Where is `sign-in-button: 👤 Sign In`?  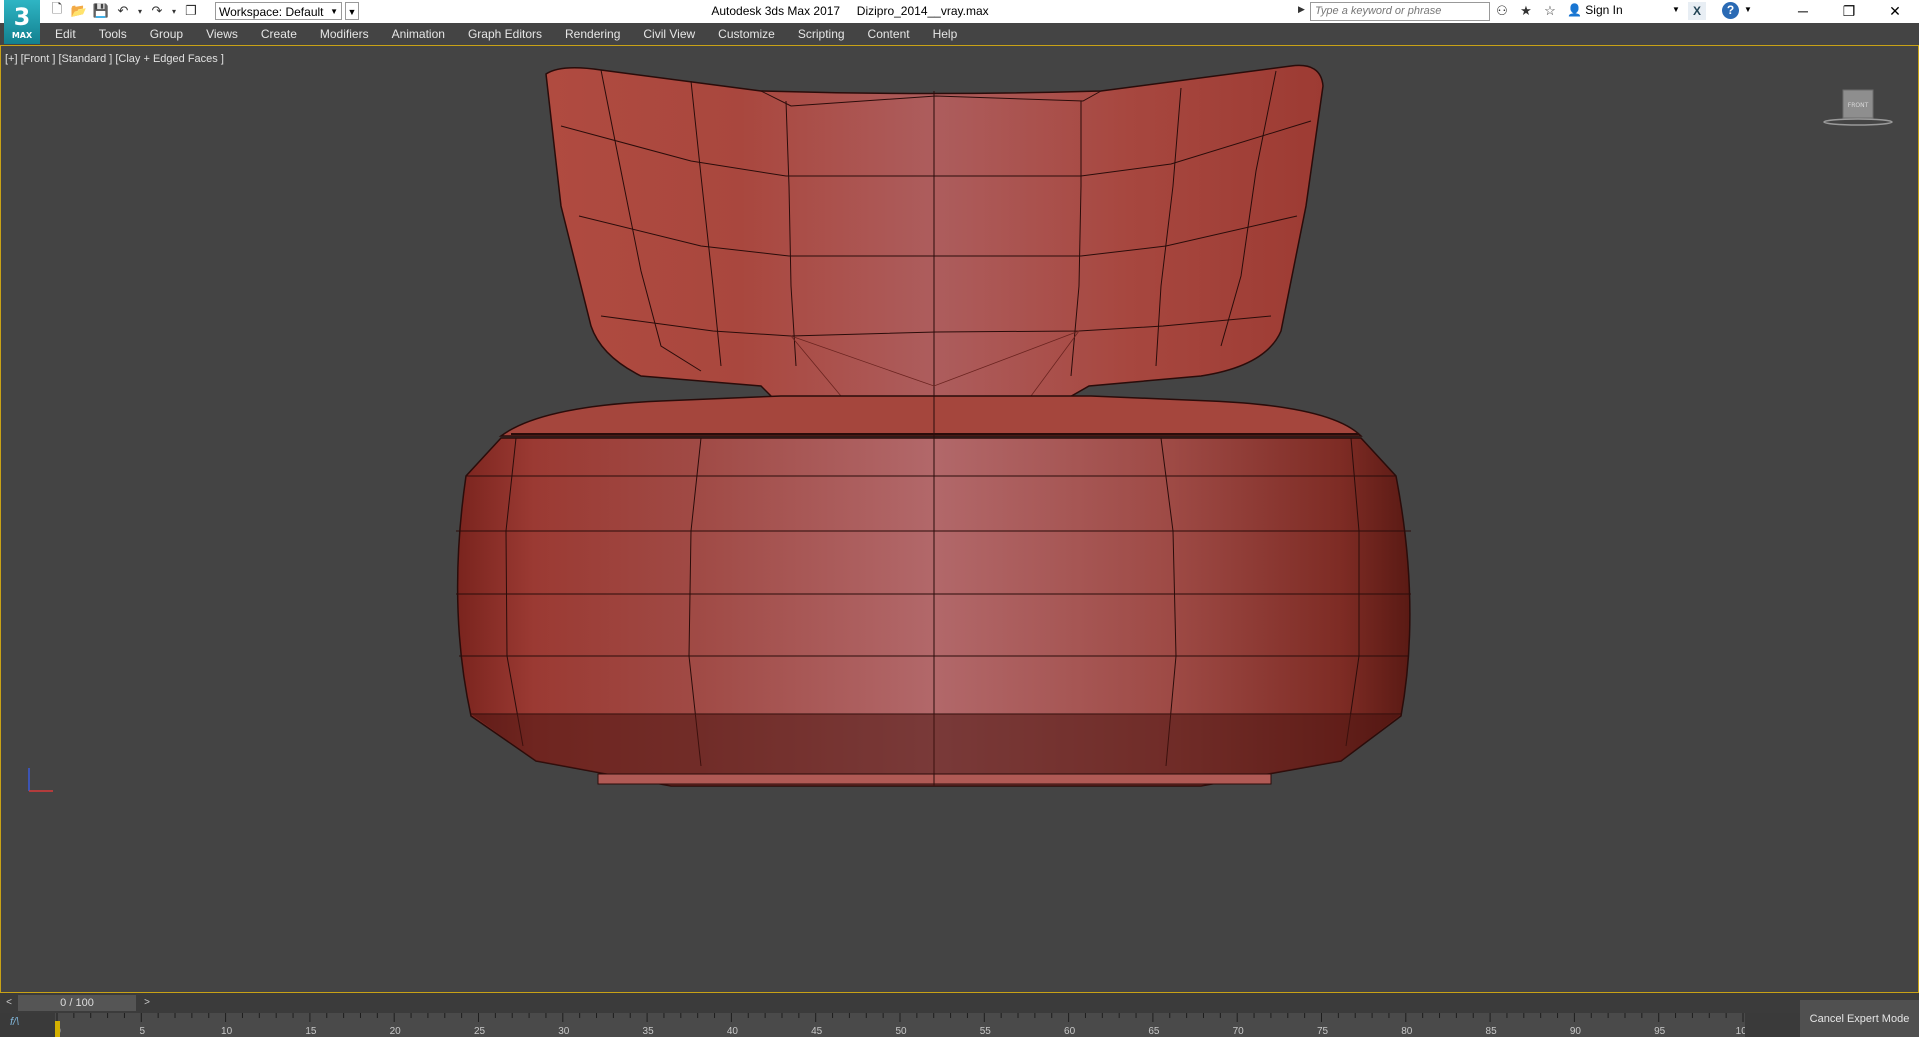
sign-in-button: 👤 Sign In is located at coordinates (1595, 10).